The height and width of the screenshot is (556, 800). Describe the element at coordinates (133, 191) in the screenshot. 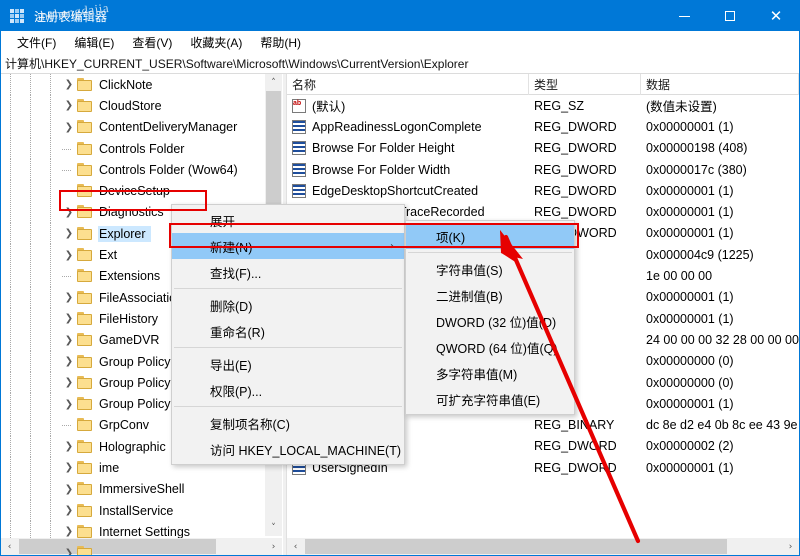

I see `tree-item-devicesetup: DeviceSetup` at that location.